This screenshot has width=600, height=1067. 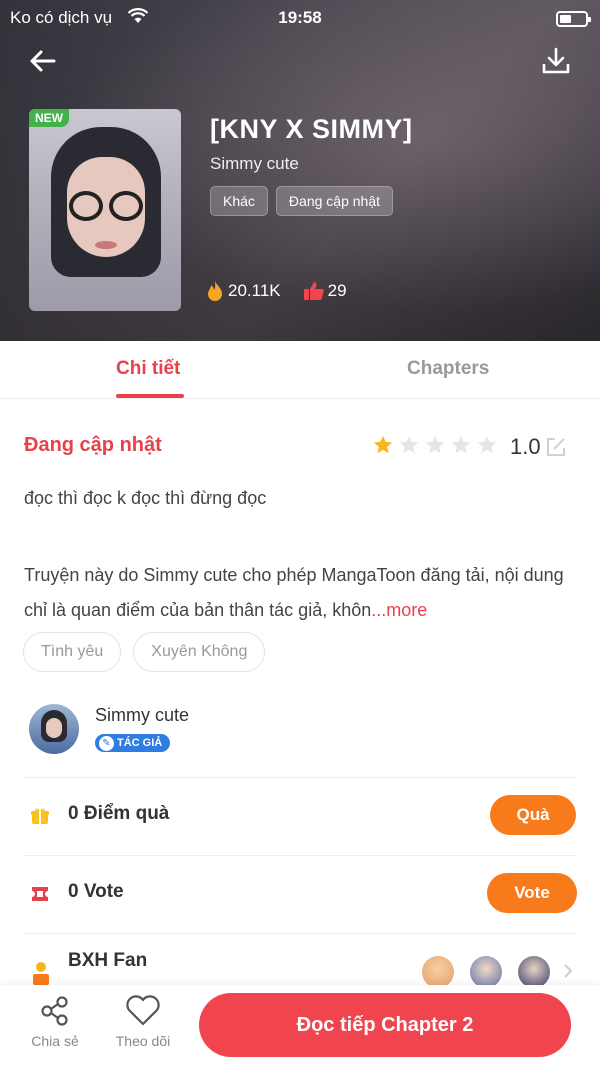 I want to click on heart-icon, so click(x=143, y=1010).